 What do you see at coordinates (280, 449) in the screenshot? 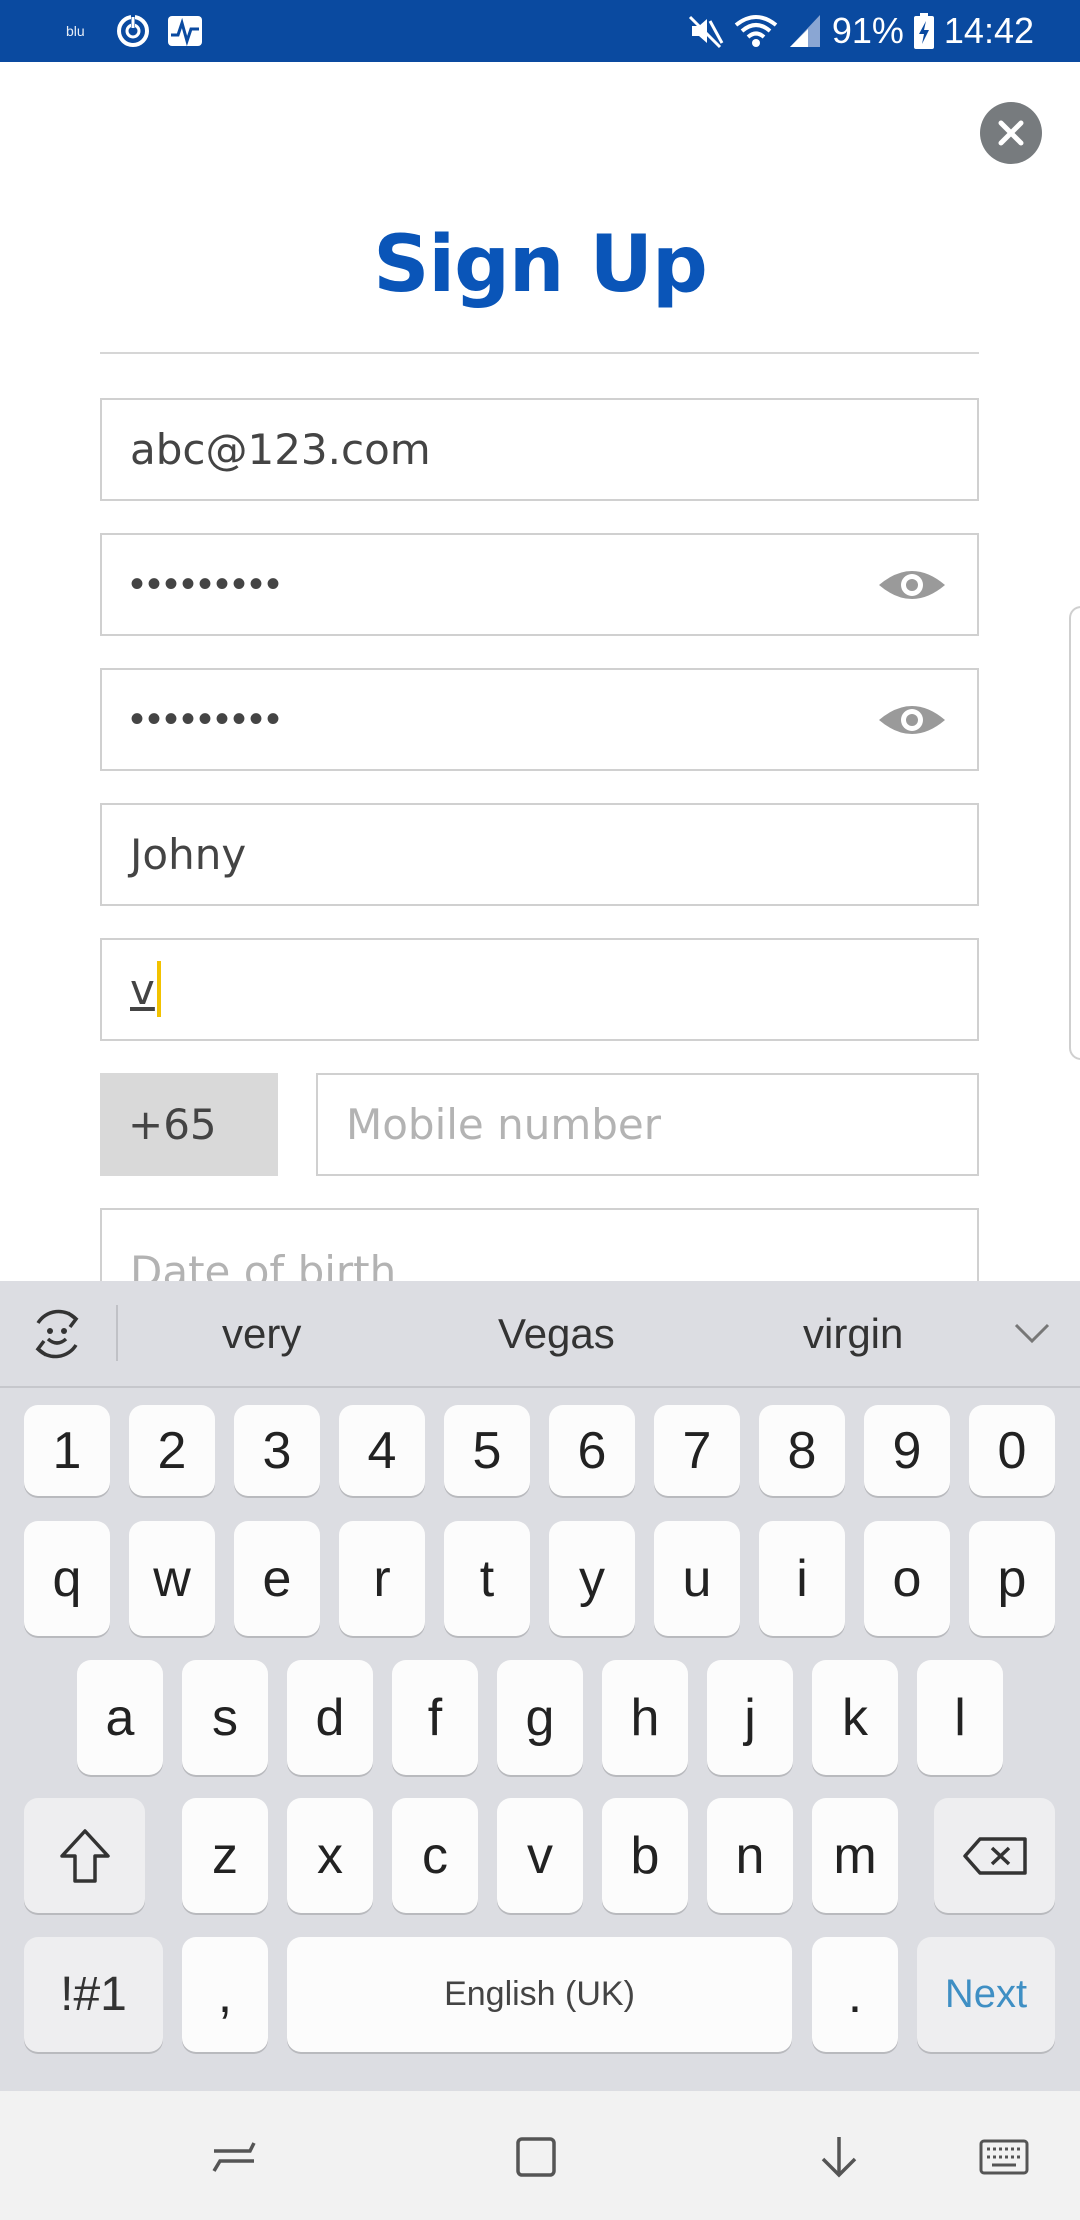
I see `email-value: abc@123.com` at bounding box center [280, 449].